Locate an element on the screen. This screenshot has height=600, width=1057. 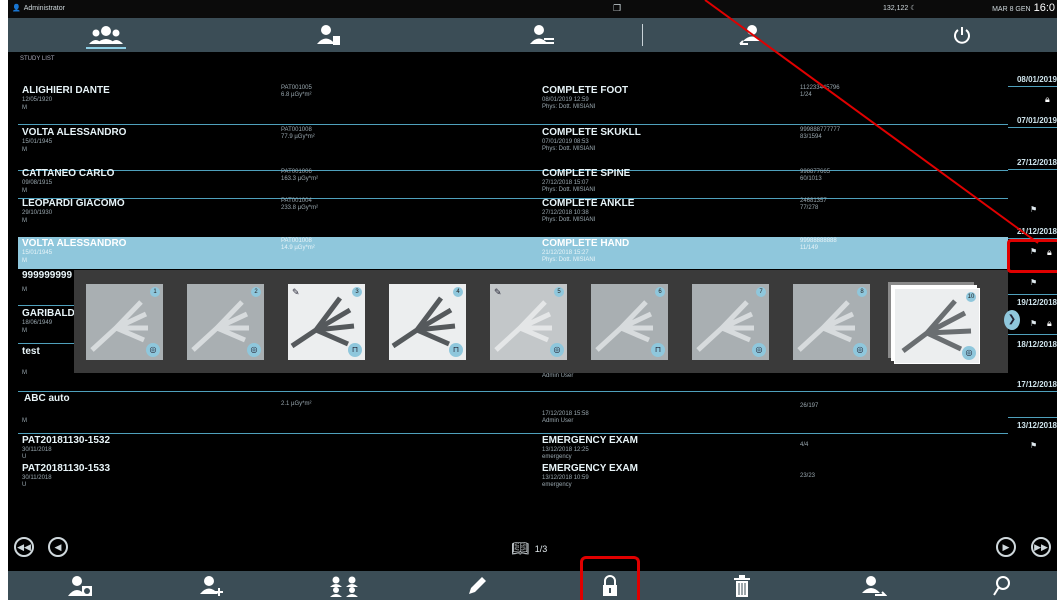
annotation-arrow is located at coordinates (871, 122).